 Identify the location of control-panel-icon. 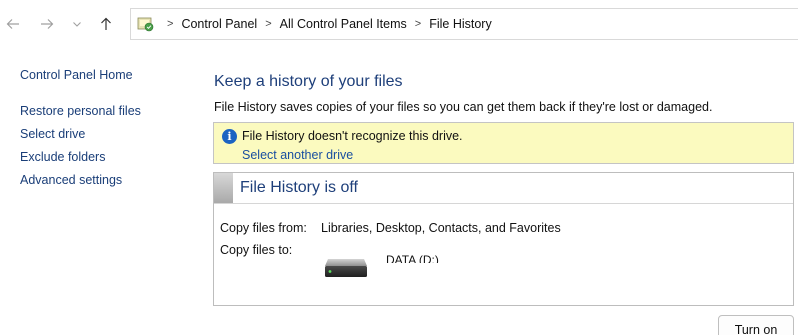
(146, 24).